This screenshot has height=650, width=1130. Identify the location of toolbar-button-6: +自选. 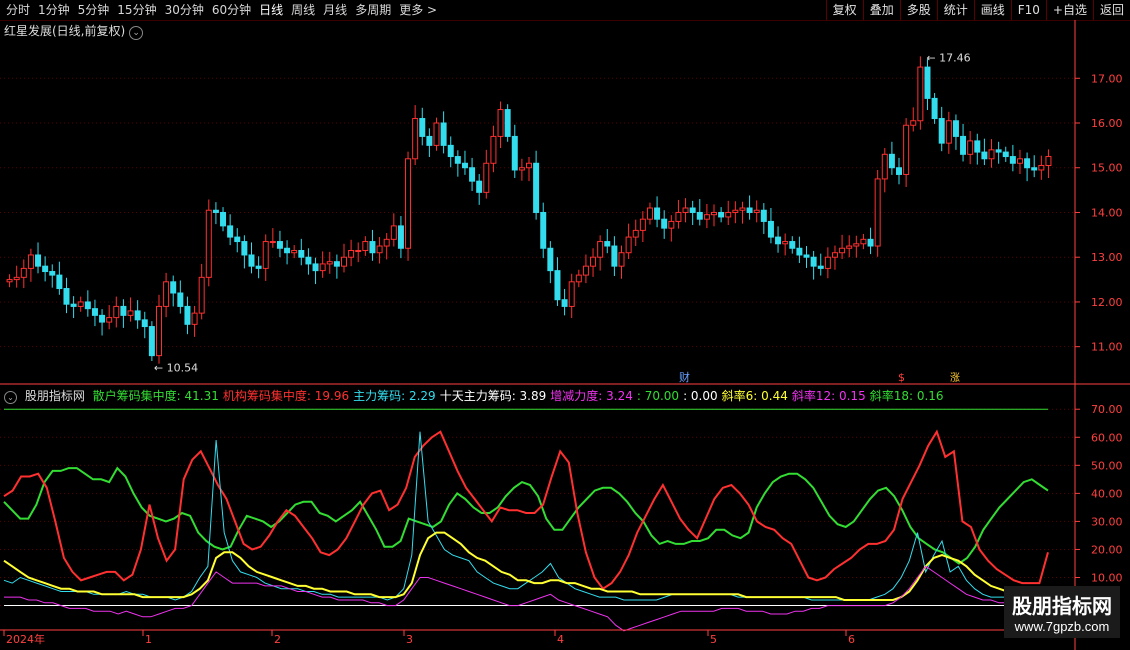
(1069, 10).